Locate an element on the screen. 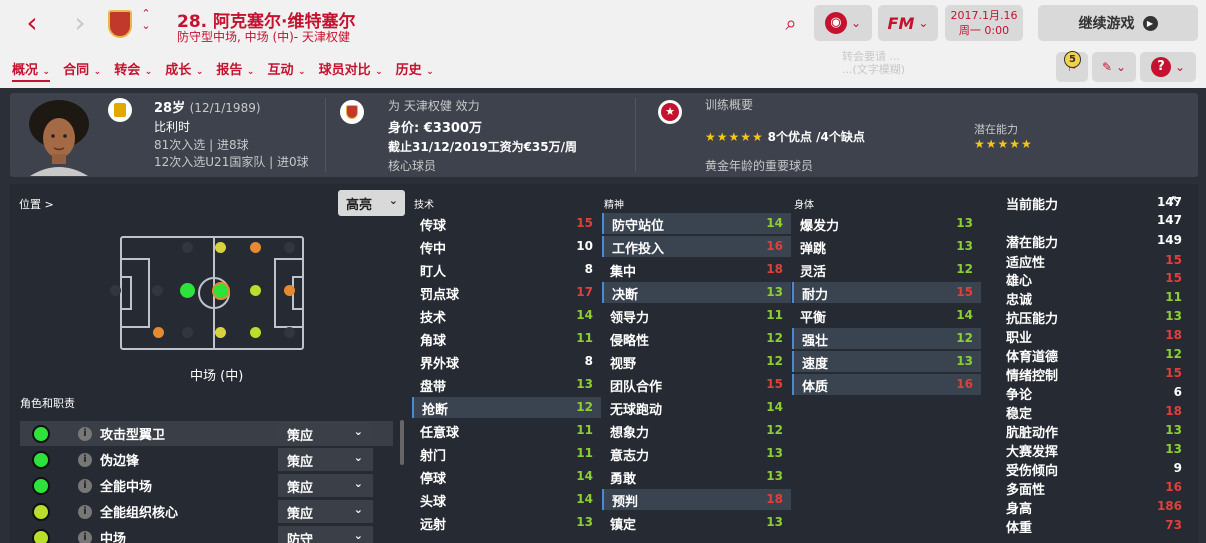 The width and height of the screenshot is (1206, 543). technical-attribute-row: 任意球 11 is located at coordinates (506, 430).